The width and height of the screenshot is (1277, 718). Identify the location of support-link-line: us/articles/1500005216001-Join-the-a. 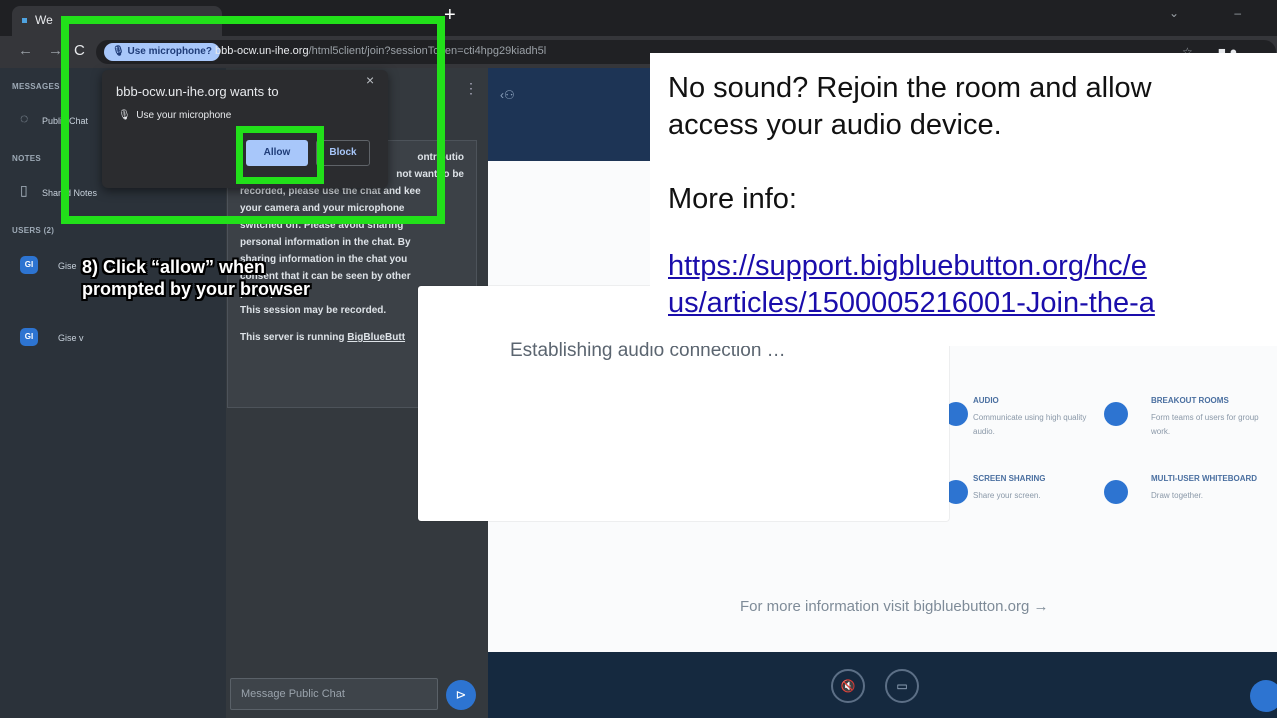
(911, 303).